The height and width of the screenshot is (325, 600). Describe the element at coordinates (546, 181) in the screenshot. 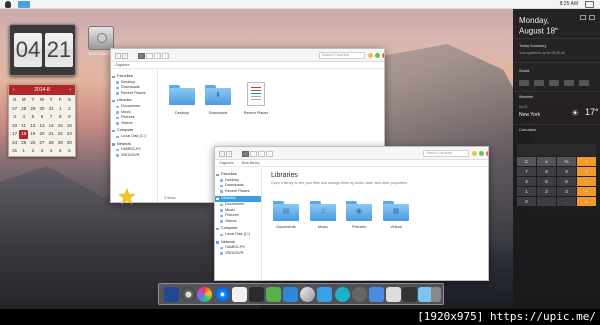

I see `calculator-key: 5` at that location.